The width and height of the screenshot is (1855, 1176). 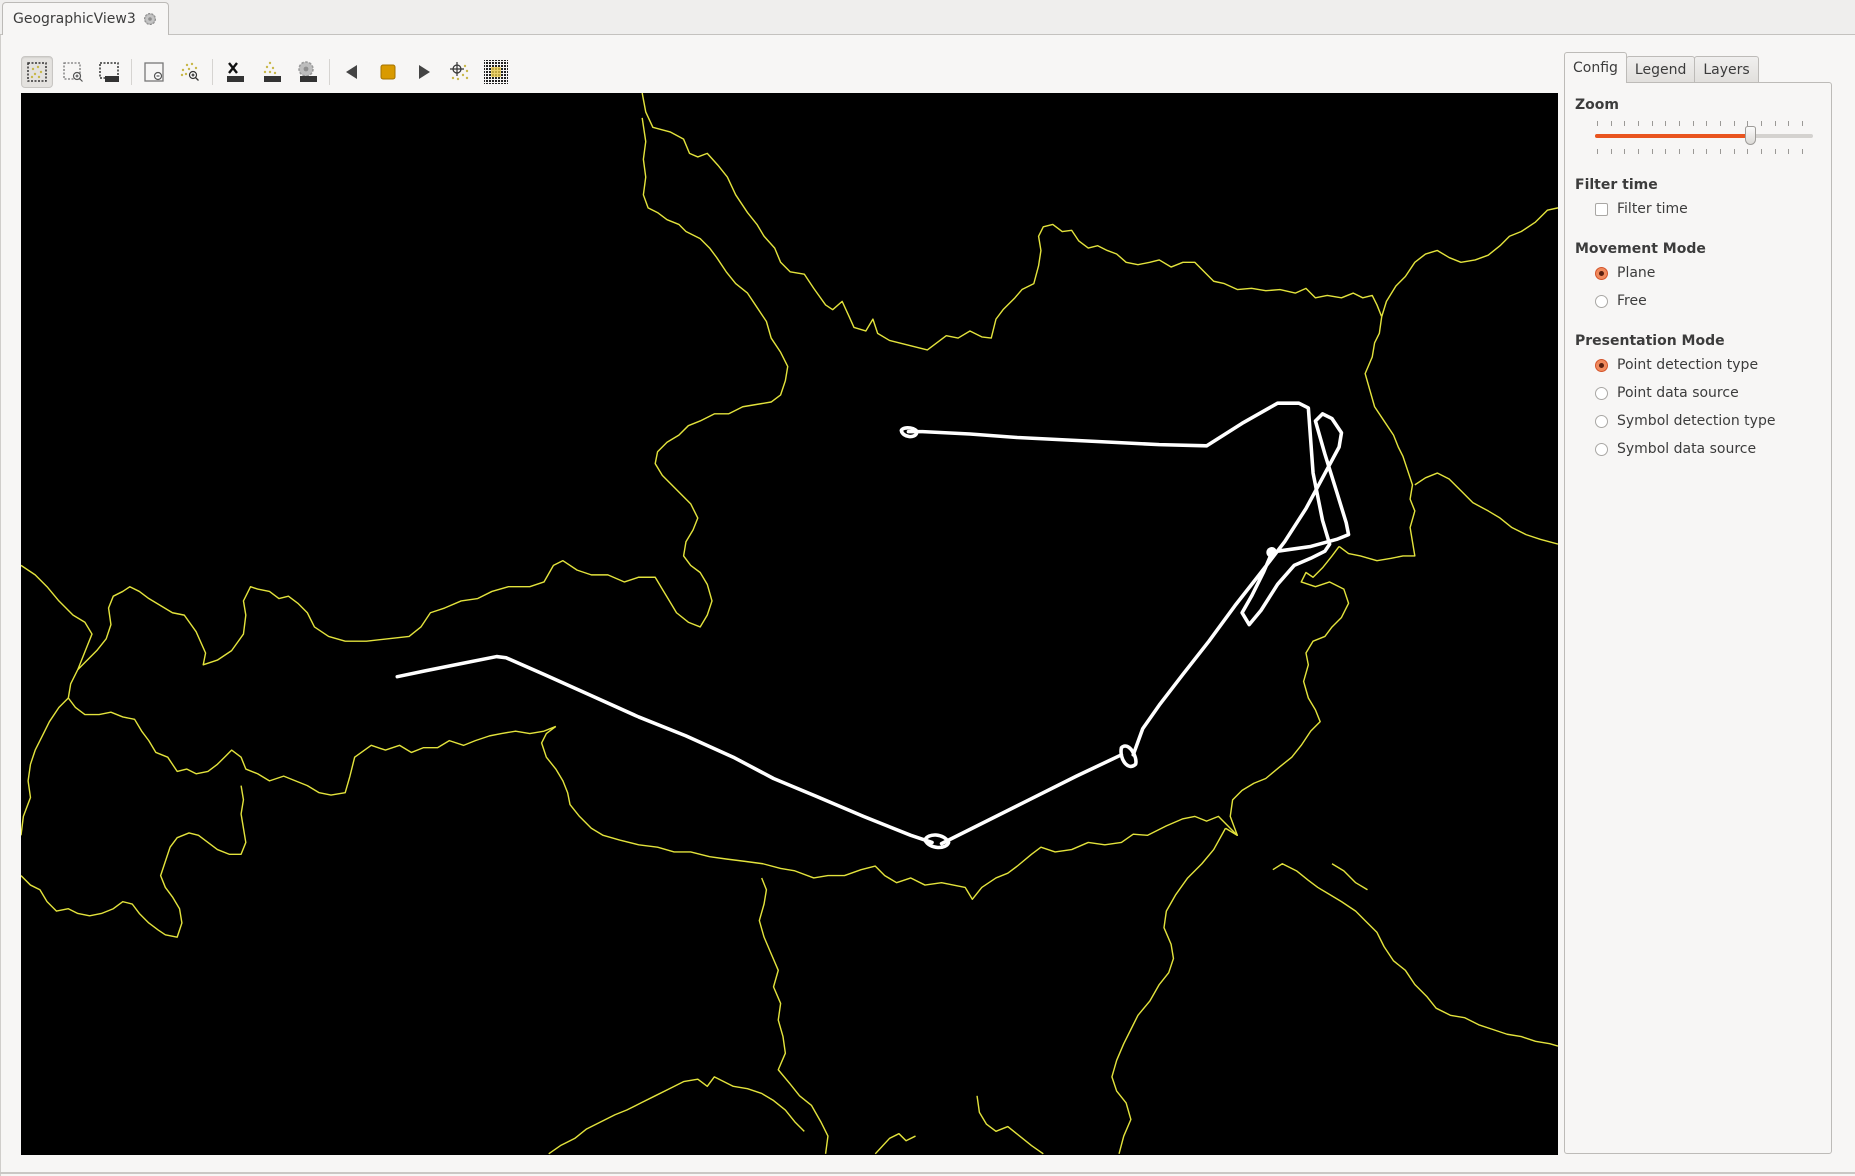 I want to click on tab-geographic-view: GeographicView3, so click(x=85, y=18).